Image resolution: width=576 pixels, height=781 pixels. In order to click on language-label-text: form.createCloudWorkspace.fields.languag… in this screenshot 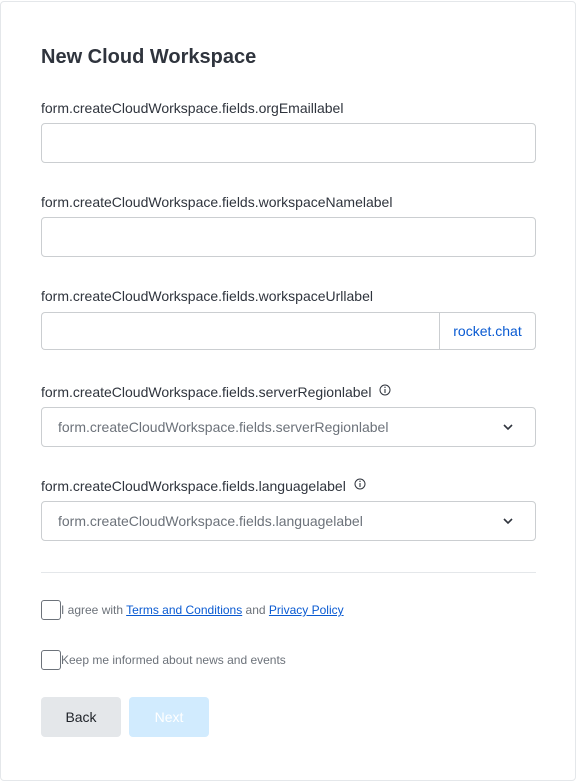, I will do `click(193, 486)`.